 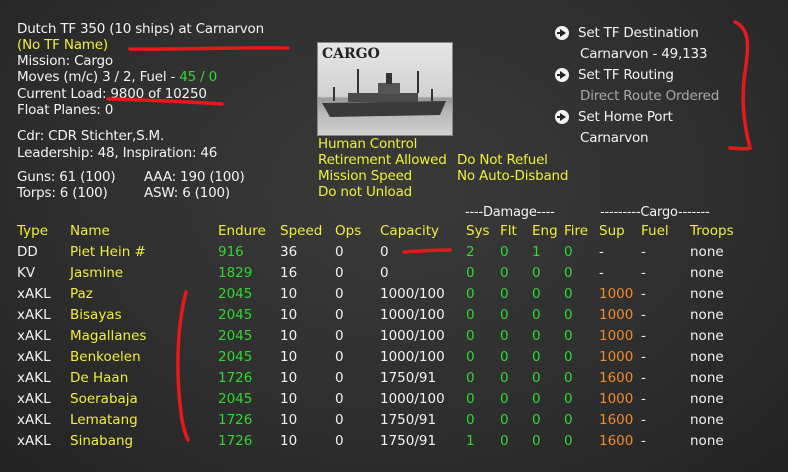 I want to click on col-sup: Sup, so click(x=620, y=230).